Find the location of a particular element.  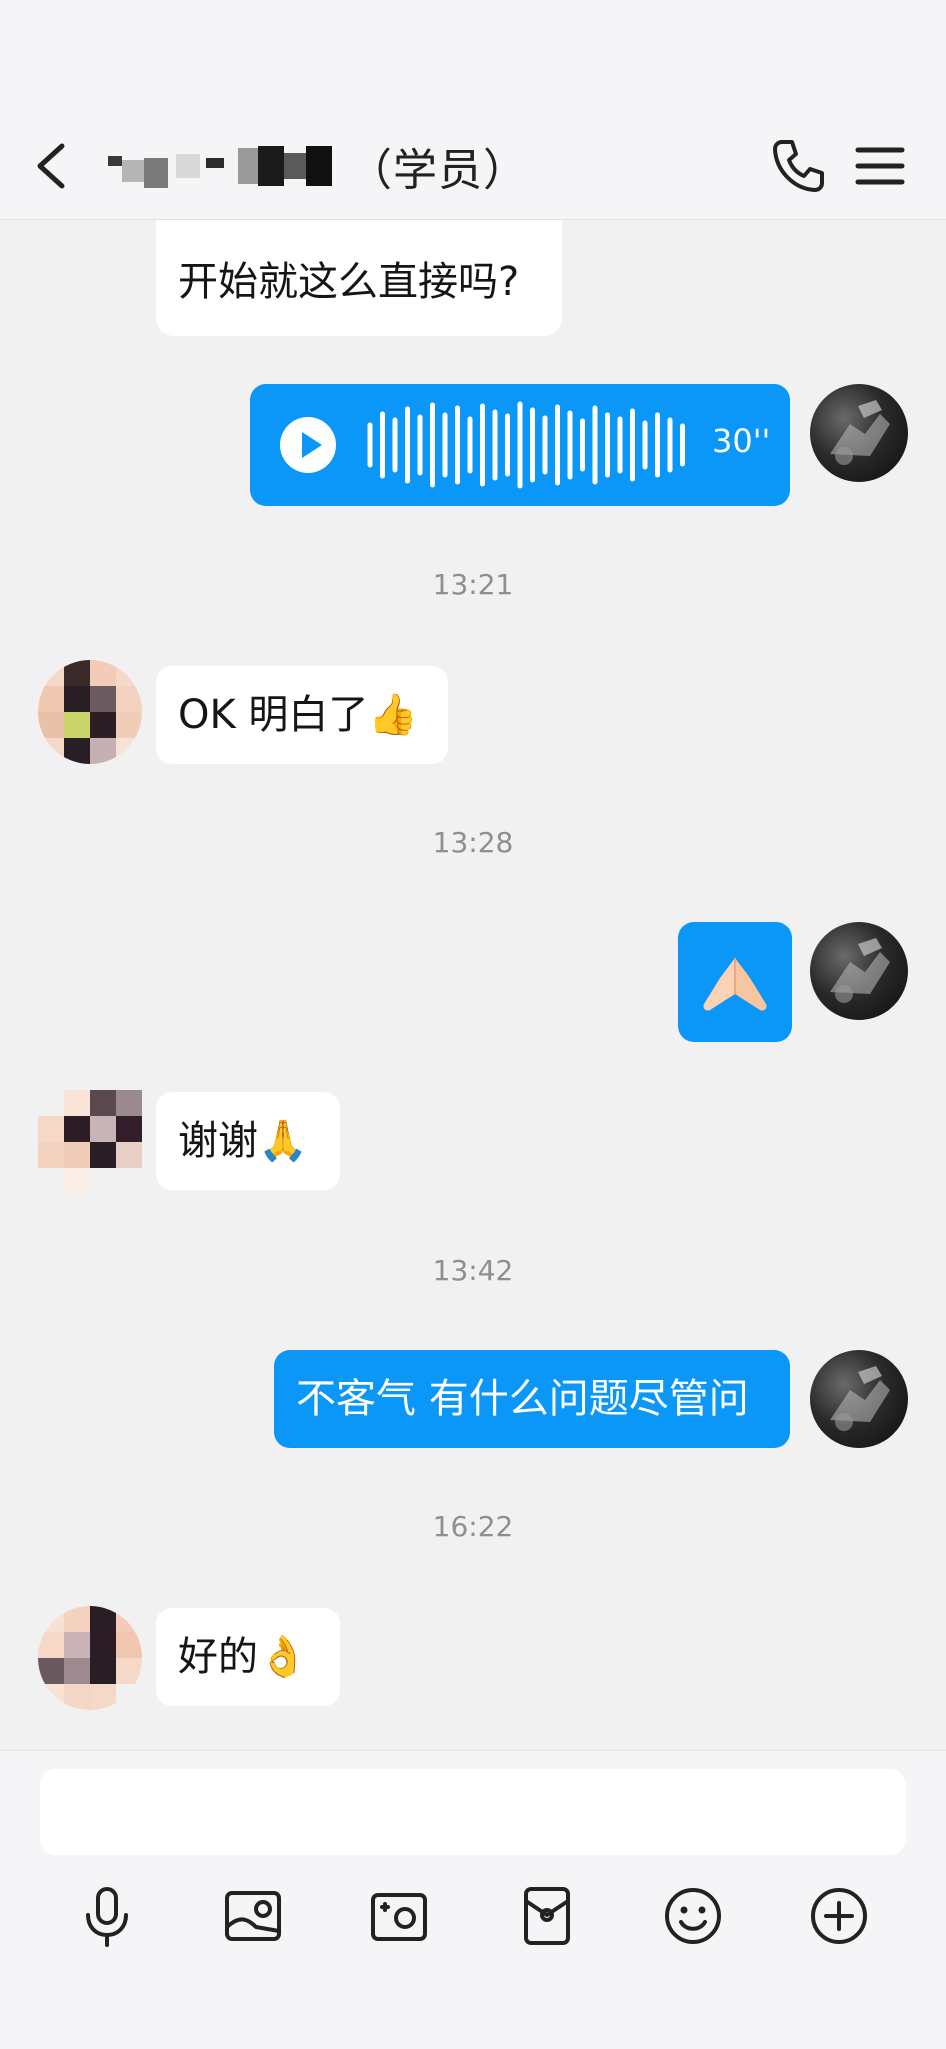

message-bubble-incoming: 好的👌 is located at coordinates (248, 1657).